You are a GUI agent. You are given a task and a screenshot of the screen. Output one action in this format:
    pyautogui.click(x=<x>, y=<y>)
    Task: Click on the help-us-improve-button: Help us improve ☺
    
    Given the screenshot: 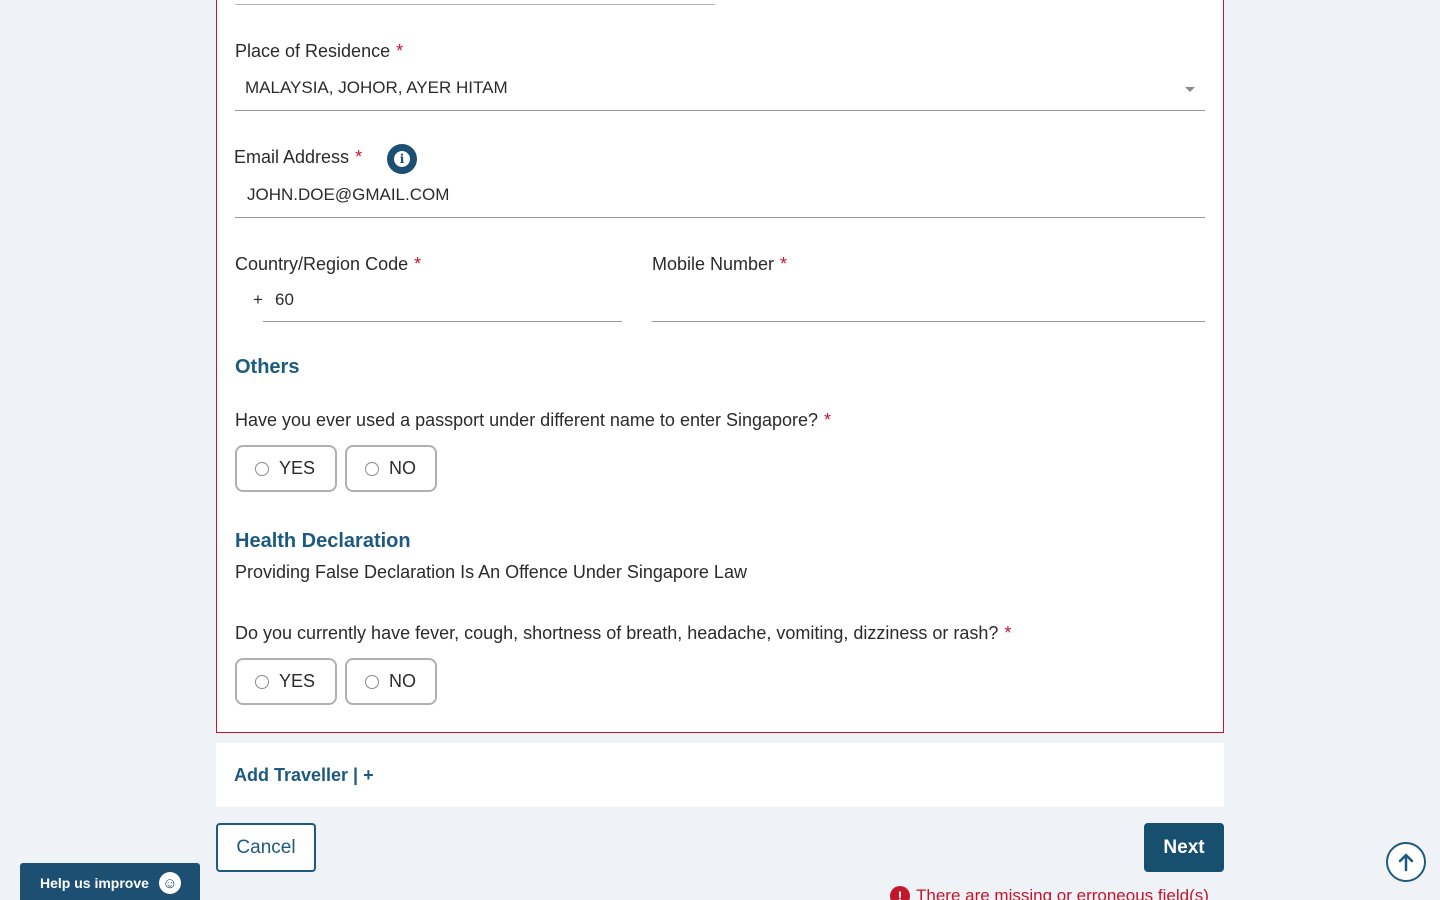 What is the action you would take?
    pyautogui.click(x=110, y=881)
    